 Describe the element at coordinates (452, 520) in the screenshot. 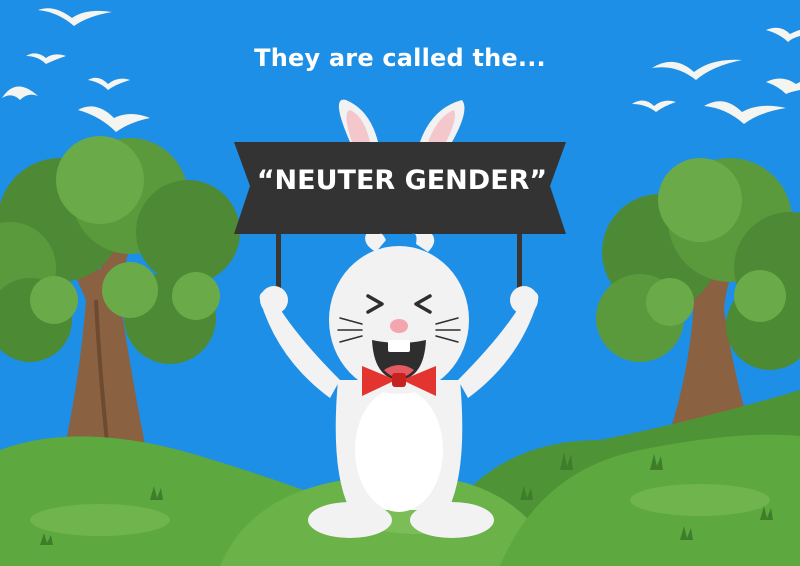

I see `bunny-foot-right` at that location.